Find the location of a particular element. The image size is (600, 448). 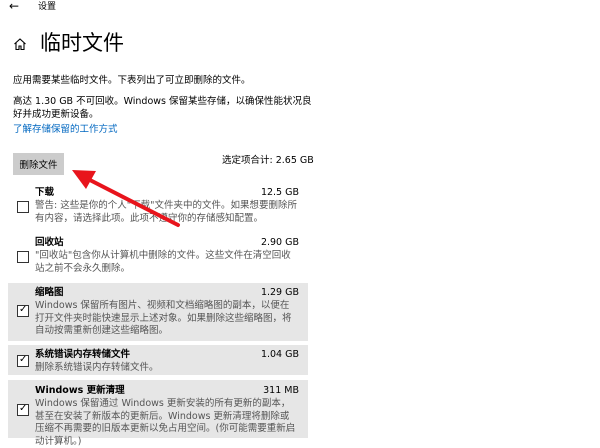

list-item-memory-dump: ✓ 系统错误内存转储文件 1.04 GB 删除系统错误内存转储文件。 is located at coordinates (158, 360).